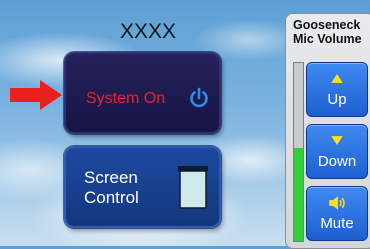 The width and height of the screenshot is (370, 249). What do you see at coordinates (337, 203) in the screenshot?
I see `speaker-icon` at bounding box center [337, 203].